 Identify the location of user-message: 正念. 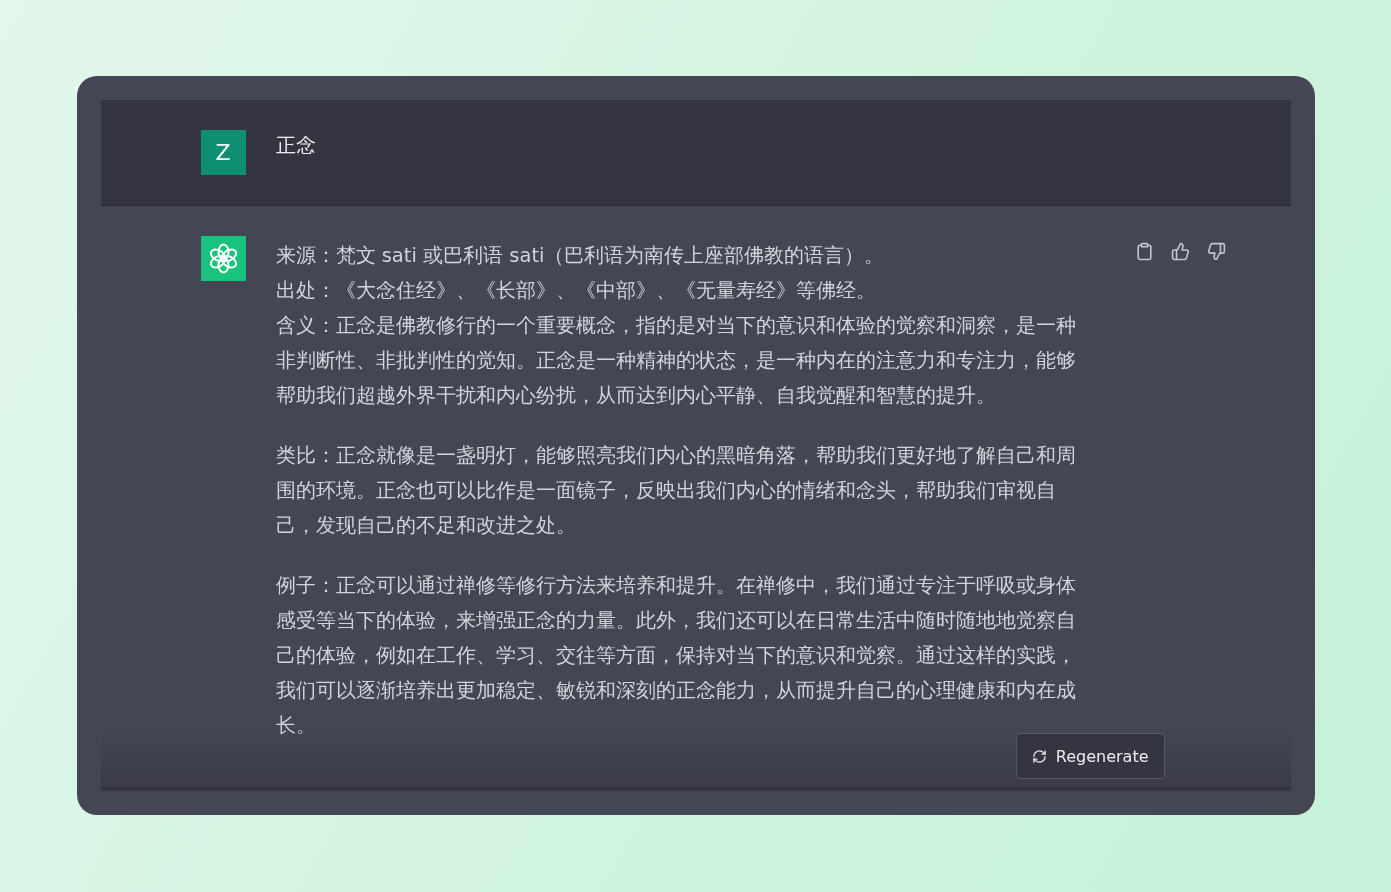
(295, 145).